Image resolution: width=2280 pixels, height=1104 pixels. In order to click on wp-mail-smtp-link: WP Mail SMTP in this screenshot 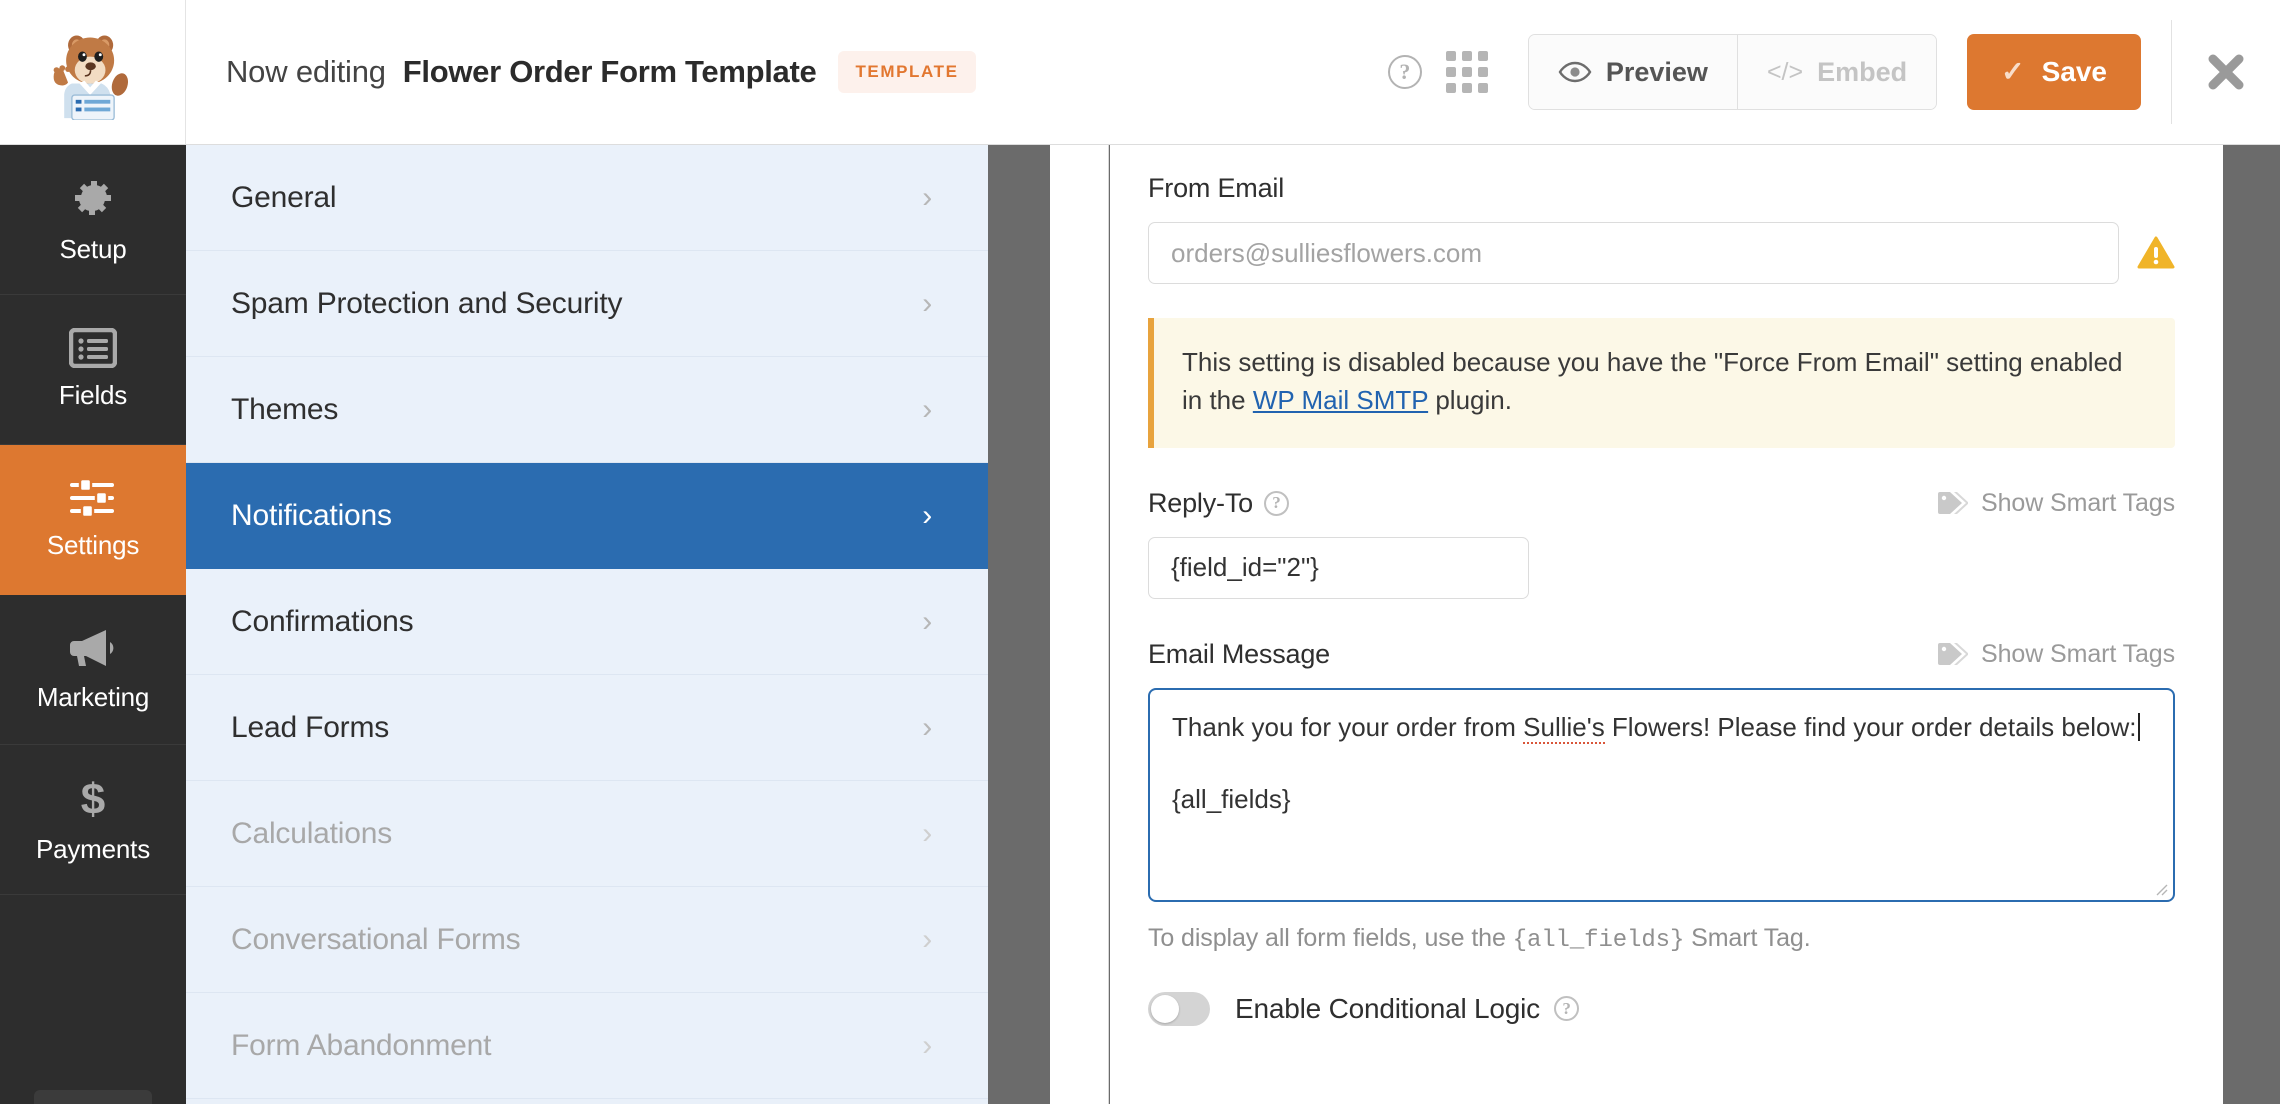, I will do `click(1340, 400)`.